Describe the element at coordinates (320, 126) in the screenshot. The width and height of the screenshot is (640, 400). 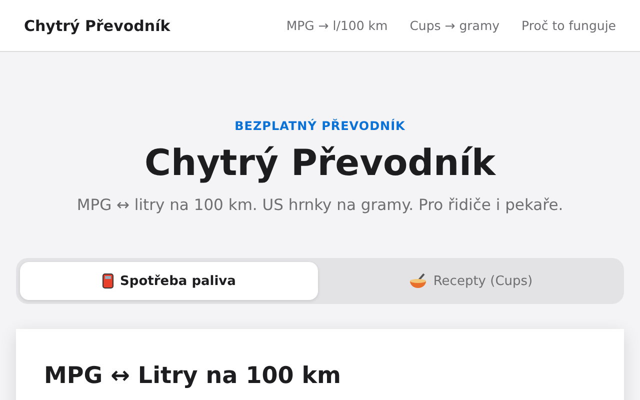
I see `eyebrow-label: BEZPLATNÝ PŘEVODNÍK` at that location.